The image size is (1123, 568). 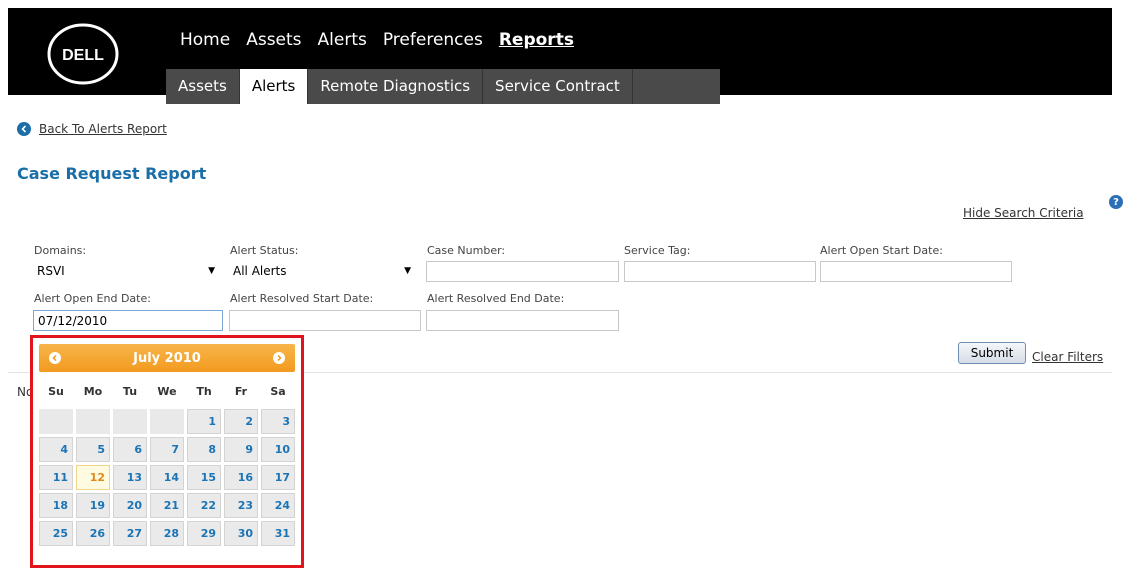 What do you see at coordinates (93, 505) in the screenshot?
I see `calendar-day: 19` at bounding box center [93, 505].